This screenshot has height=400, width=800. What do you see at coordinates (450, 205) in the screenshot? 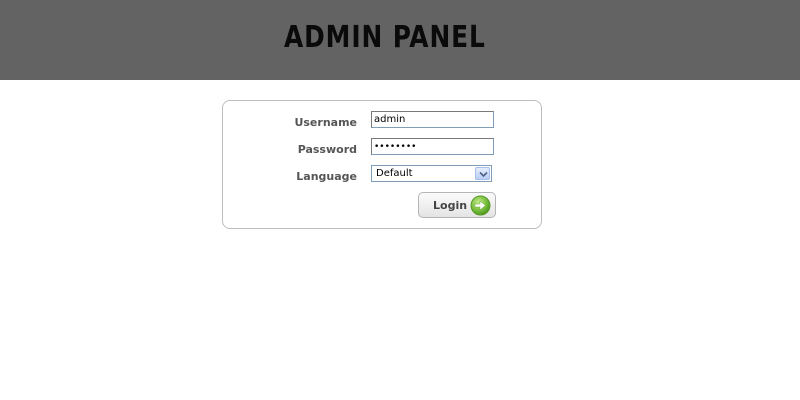
I see `login-button-label: Login` at bounding box center [450, 205].